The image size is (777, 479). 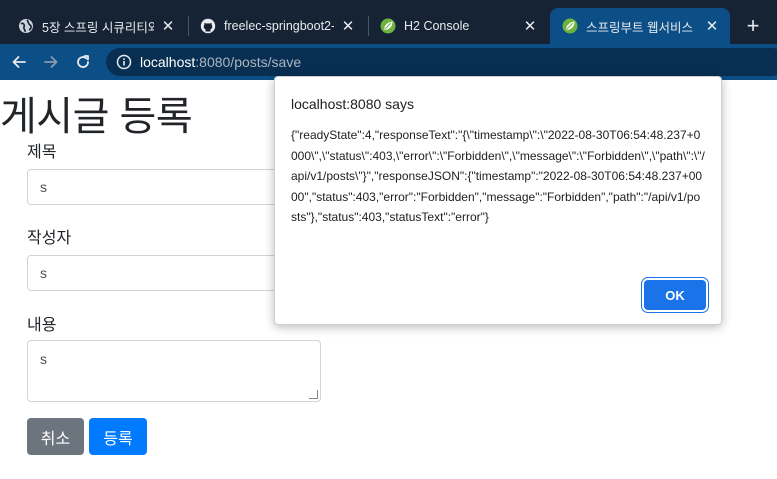 What do you see at coordinates (55, 436) in the screenshot?
I see `cancel-button: 취소` at bounding box center [55, 436].